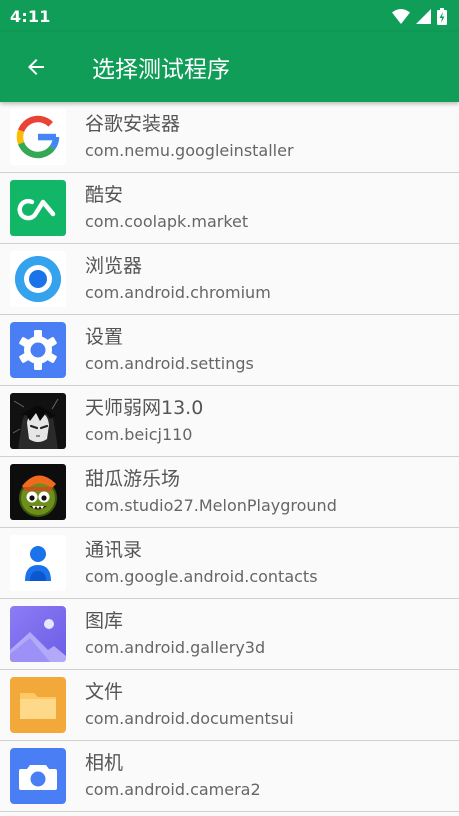 The image size is (459, 816). I want to click on list-item: 浏览器 com.android.chromium, so click(229, 279).